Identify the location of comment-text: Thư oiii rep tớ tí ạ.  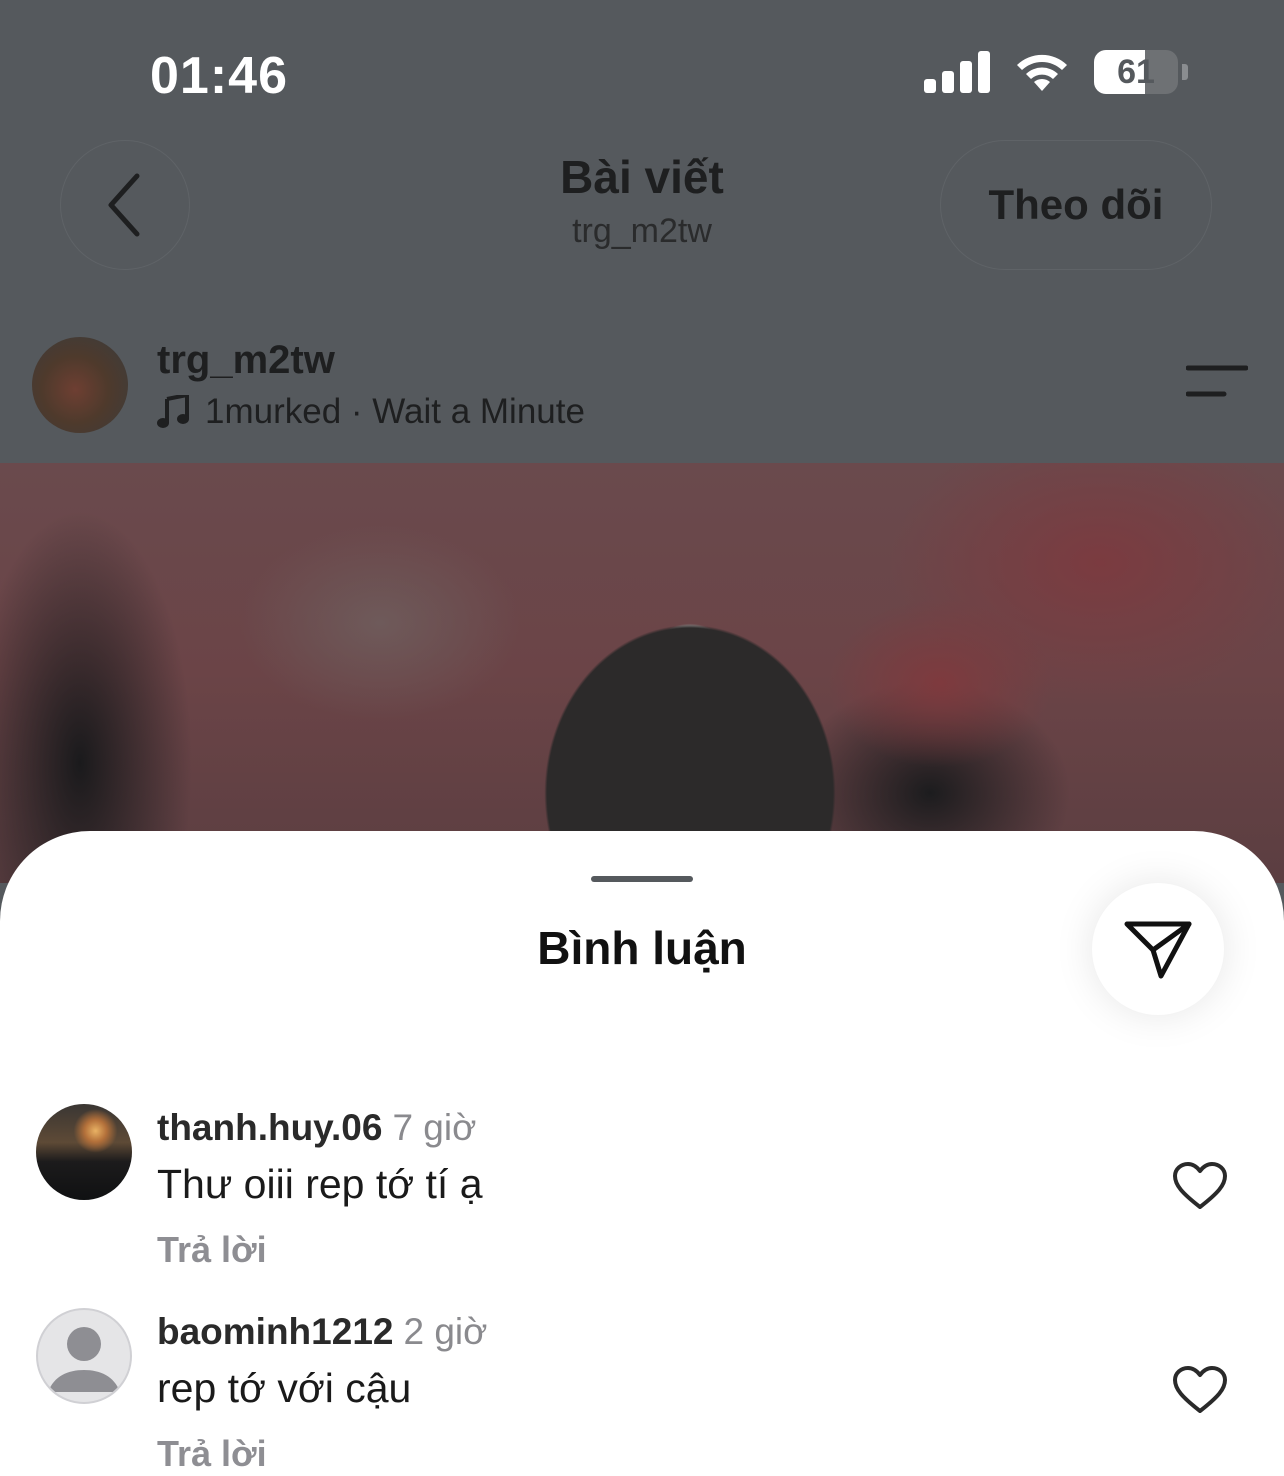
(320, 1184).